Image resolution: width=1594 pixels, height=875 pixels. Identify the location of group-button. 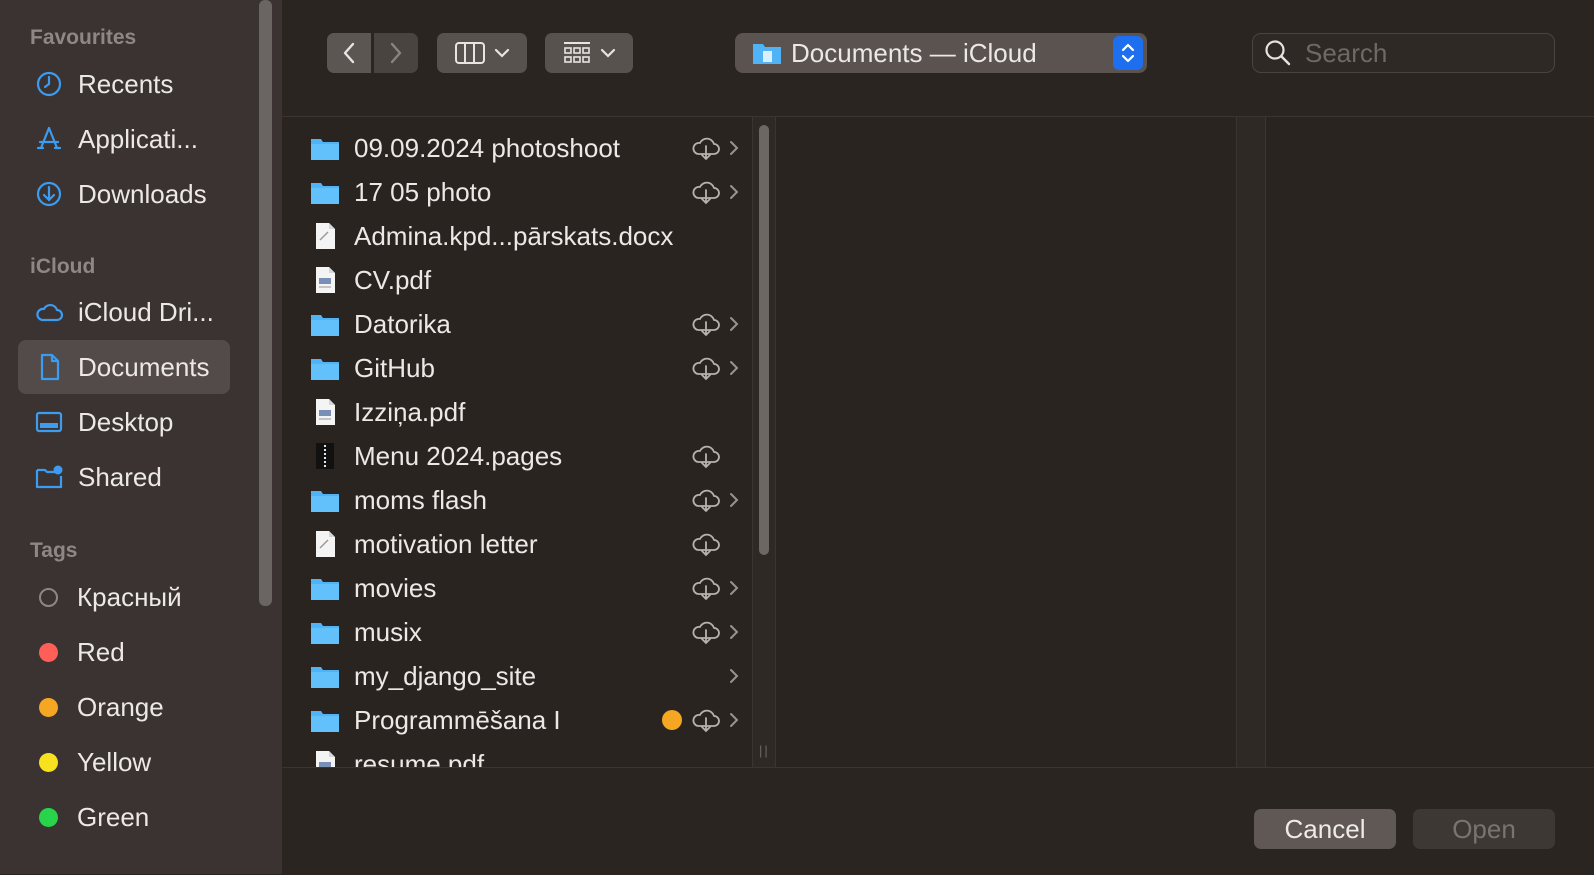
(589, 53).